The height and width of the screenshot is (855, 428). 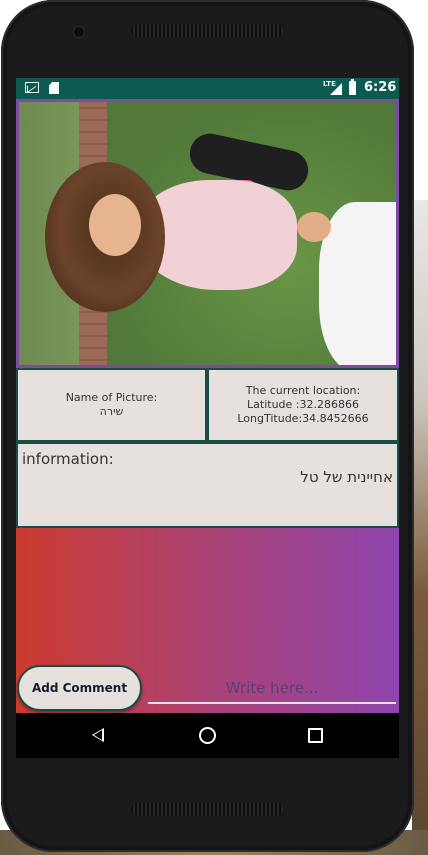 I want to click on status-clock: 6:26, so click(x=380, y=87).